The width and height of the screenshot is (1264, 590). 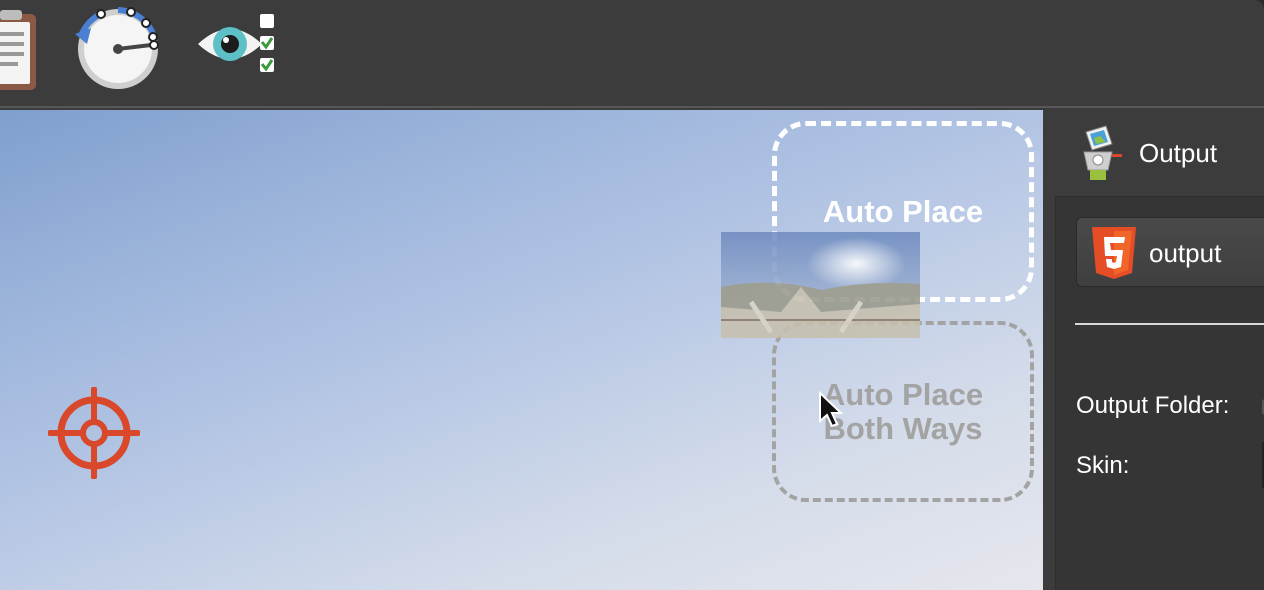 I want to click on panel-divider, so click(x=1169, y=324).